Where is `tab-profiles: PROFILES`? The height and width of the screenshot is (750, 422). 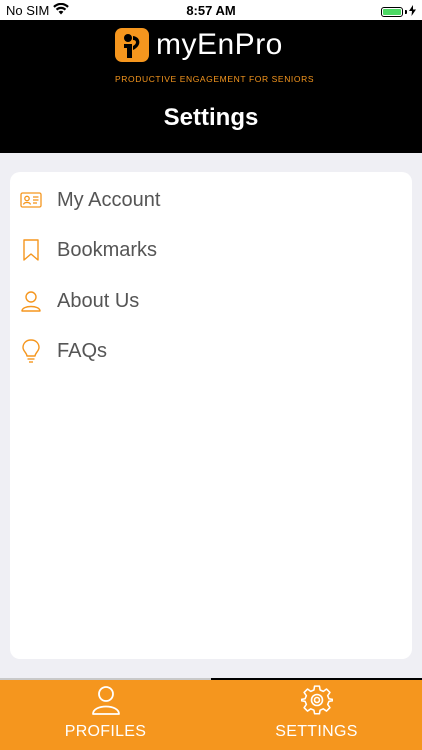
tab-profiles: PROFILES is located at coordinates (105, 714).